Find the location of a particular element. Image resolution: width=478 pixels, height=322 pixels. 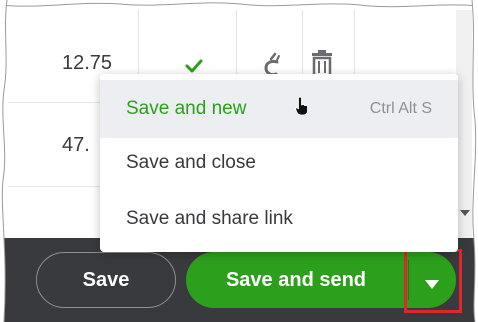

save-button: Save is located at coordinates (106, 280).